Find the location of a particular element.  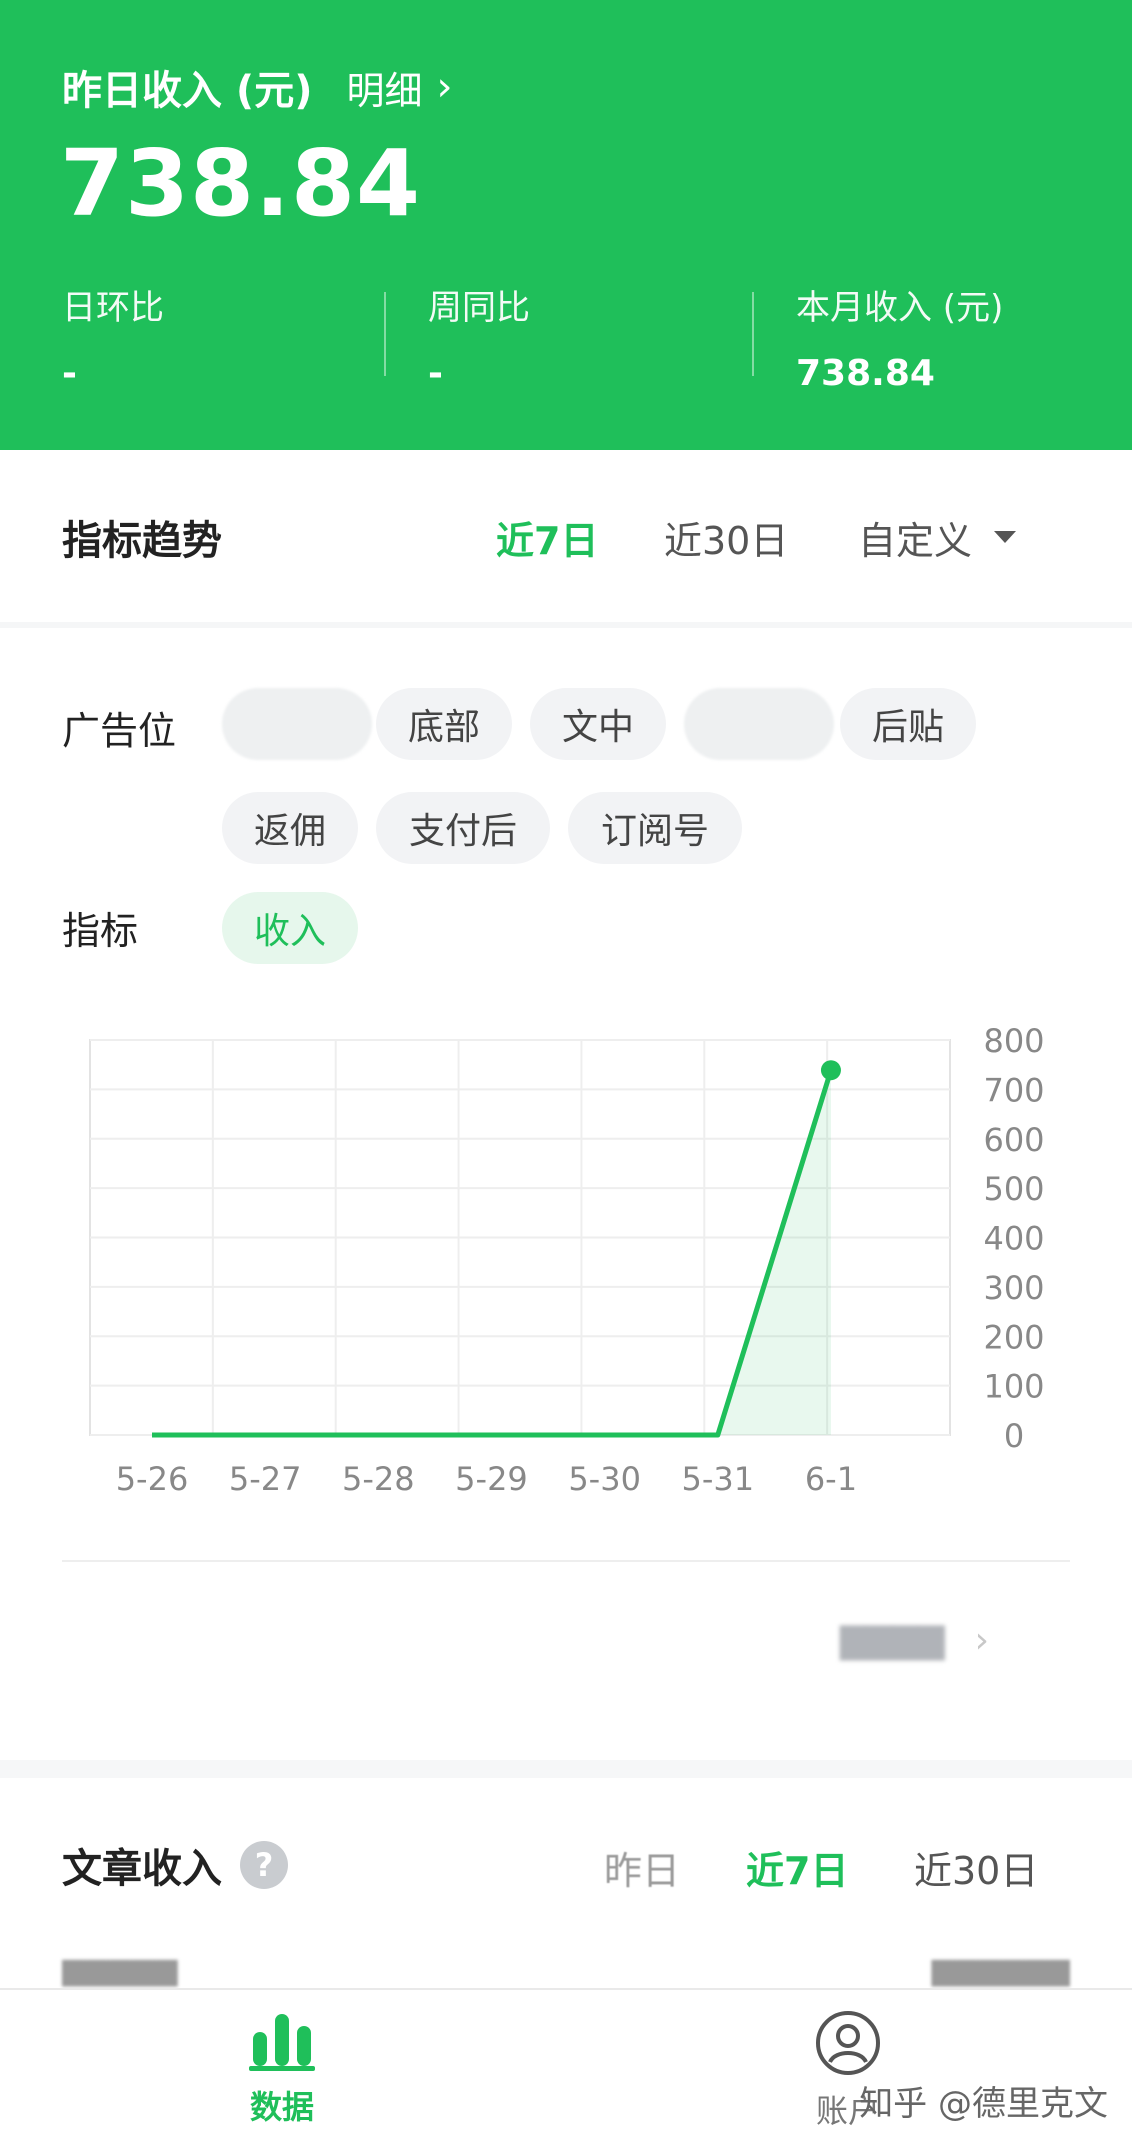

y-tick-label: 100 is located at coordinates (1013, 1387).